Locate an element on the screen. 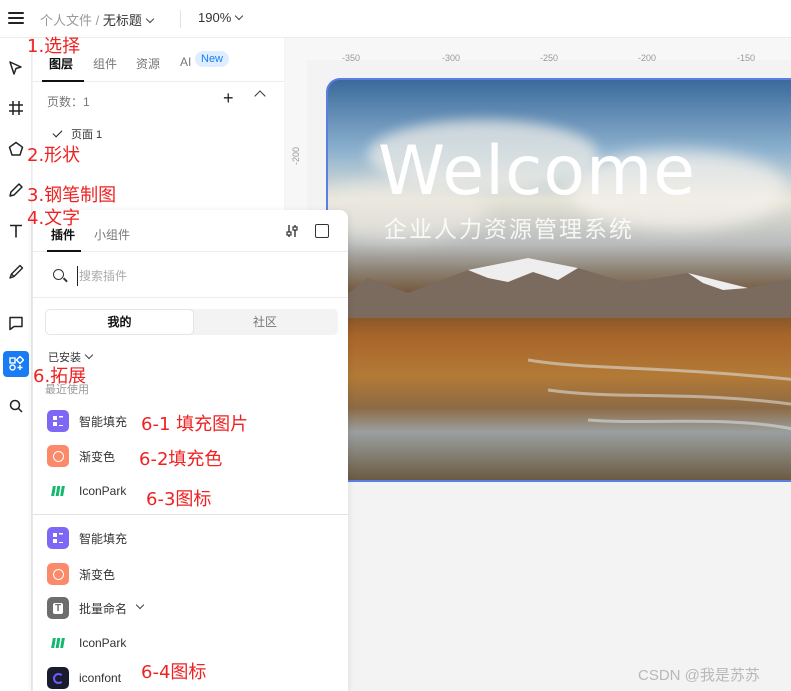  annotation-icon-b: 6-4图标 is located at coordinates (174, 672).